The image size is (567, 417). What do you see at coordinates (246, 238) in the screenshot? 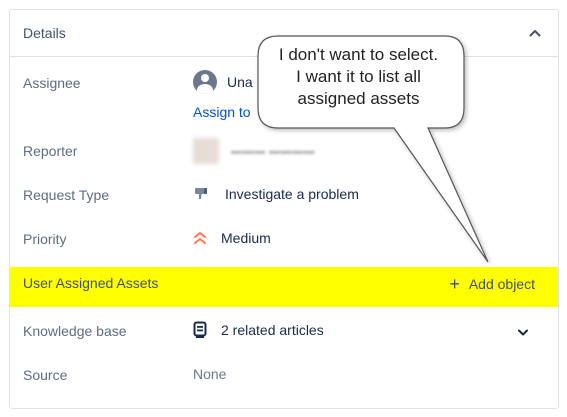
I see `priority-value: Medium` at bounding box center [246, 238].